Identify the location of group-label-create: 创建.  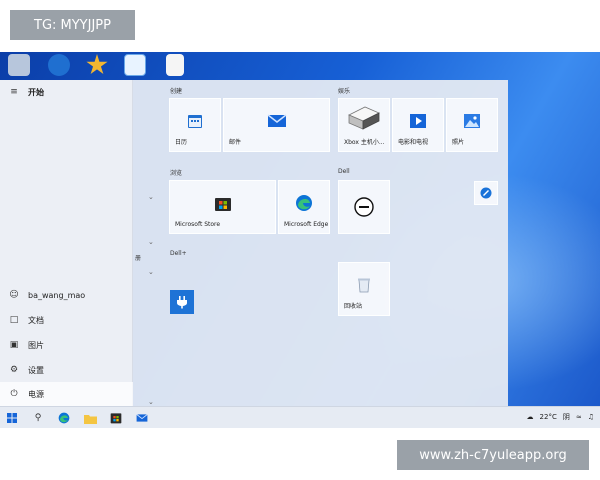
(176, 91).